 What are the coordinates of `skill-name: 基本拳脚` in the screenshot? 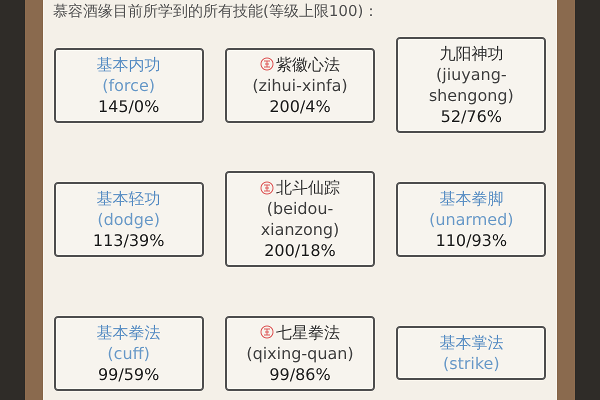 It's located at (471, 198).